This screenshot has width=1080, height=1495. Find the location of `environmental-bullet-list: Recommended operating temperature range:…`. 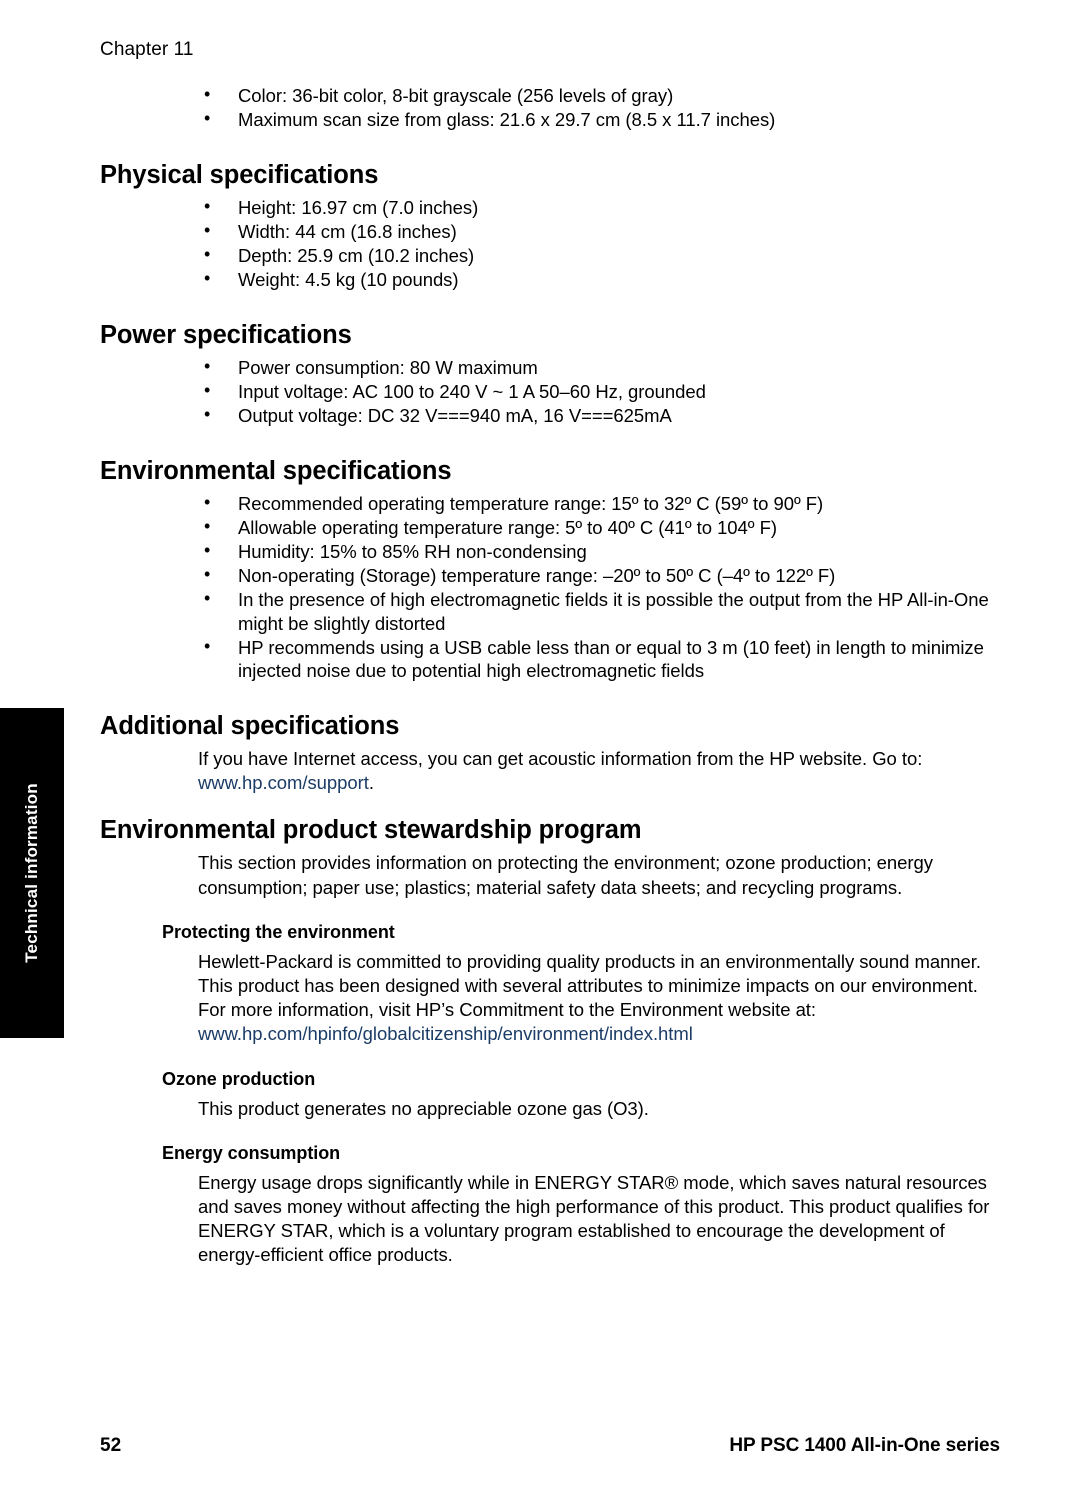

environmental-bullet-list: Recommended operating temperature range:… is located at coordinates (550, 587).